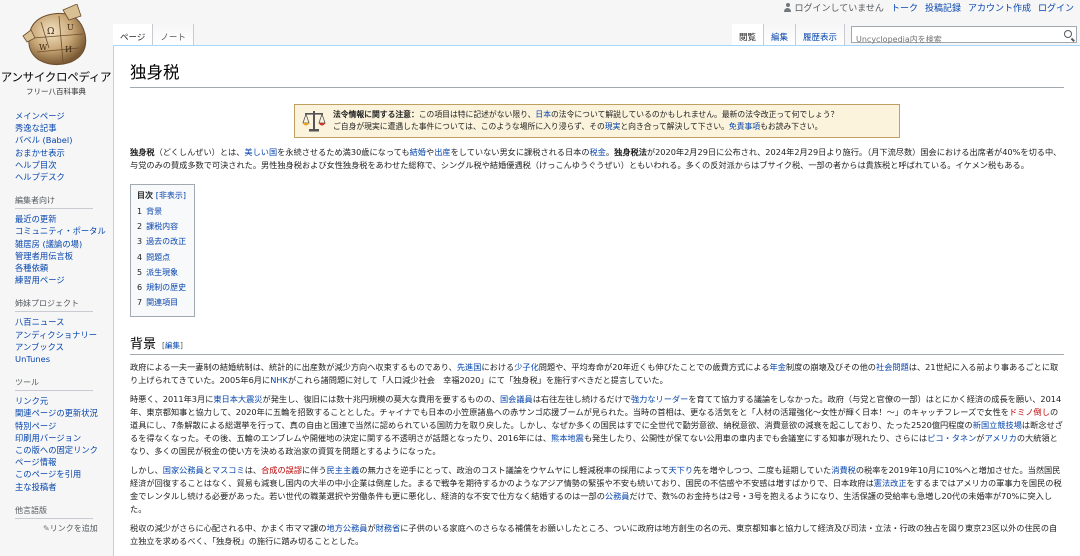 The width and height of the screenshot is (1080, 556). Describe the element at coordinates (166, 287) in the screenshot. I see `toc-link: 規制の歴史` at that location.